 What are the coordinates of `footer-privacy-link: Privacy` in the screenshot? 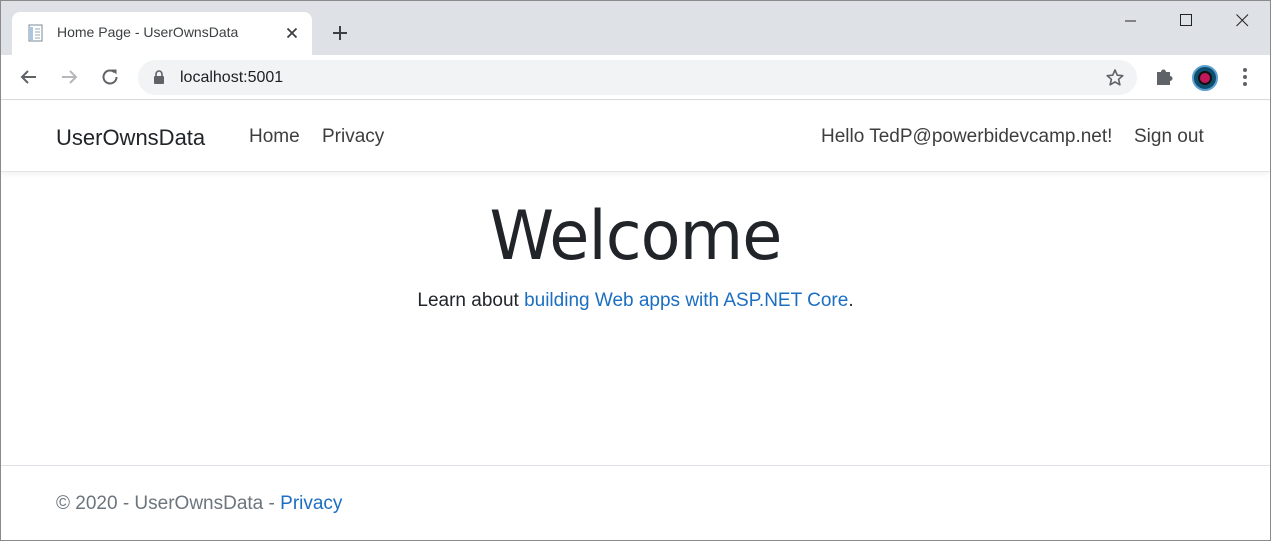 It's located at (311, 503).